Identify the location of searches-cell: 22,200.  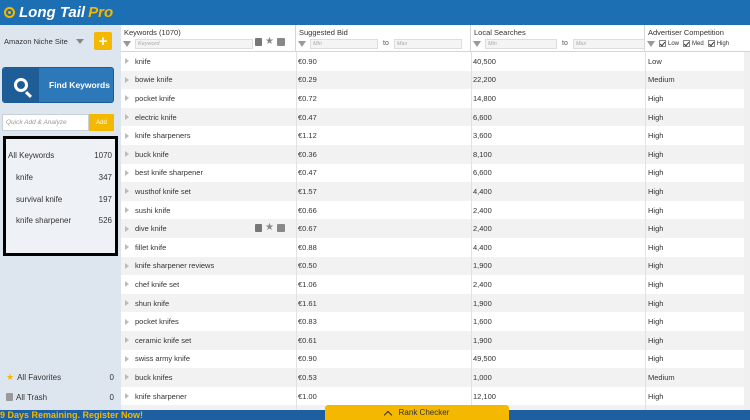
(484, 80).